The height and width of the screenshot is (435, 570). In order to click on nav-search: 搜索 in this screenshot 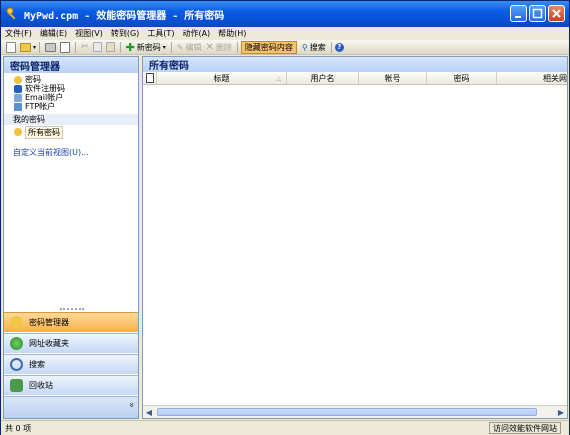, I will do `click(71, 364)`.